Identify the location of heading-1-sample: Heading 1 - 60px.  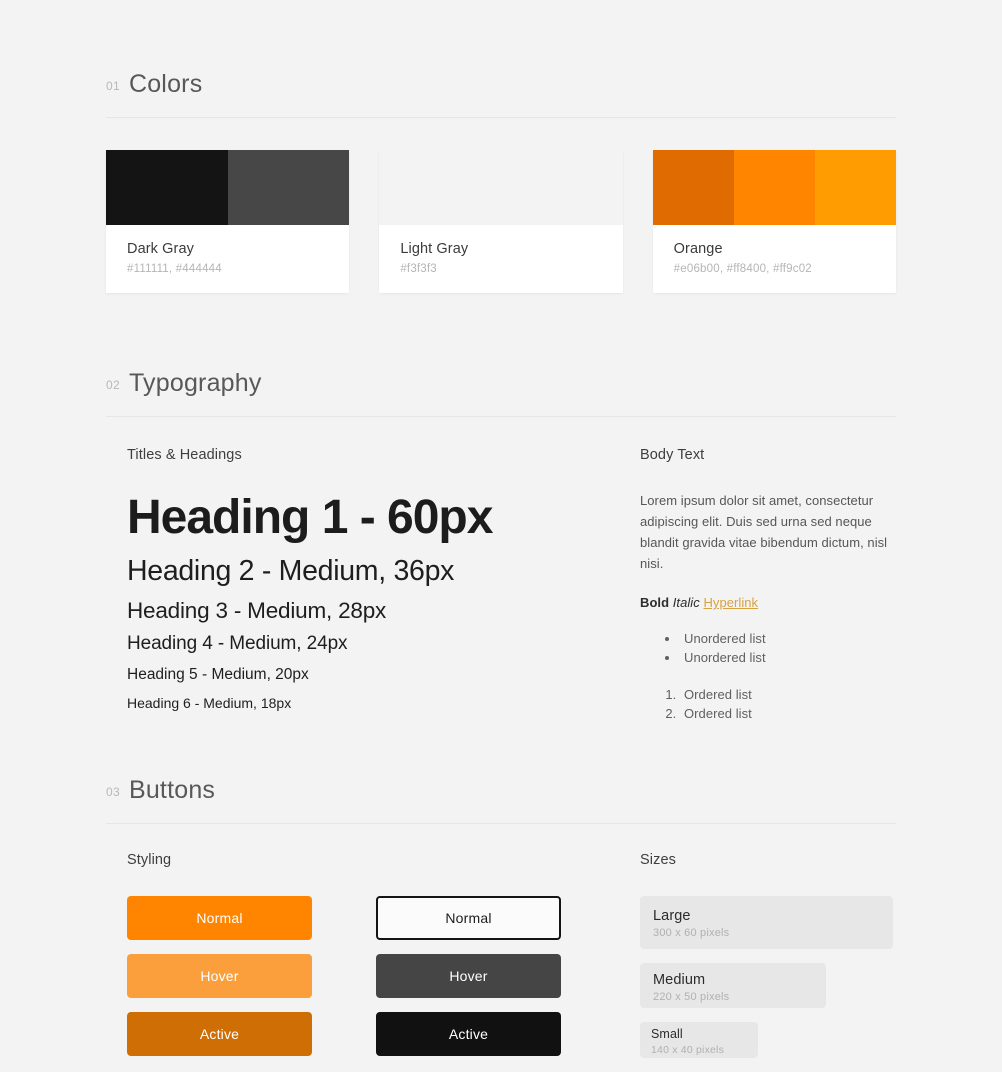
(310, 517).